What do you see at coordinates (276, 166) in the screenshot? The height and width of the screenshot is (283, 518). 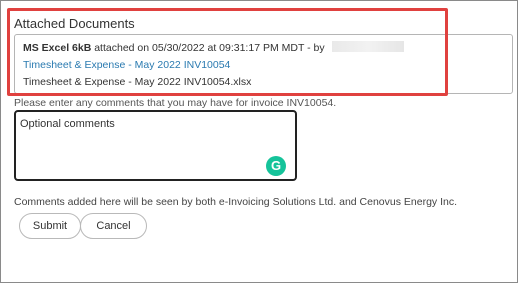 I see `grammarly-icon: G` at bounding box center [276, 166].